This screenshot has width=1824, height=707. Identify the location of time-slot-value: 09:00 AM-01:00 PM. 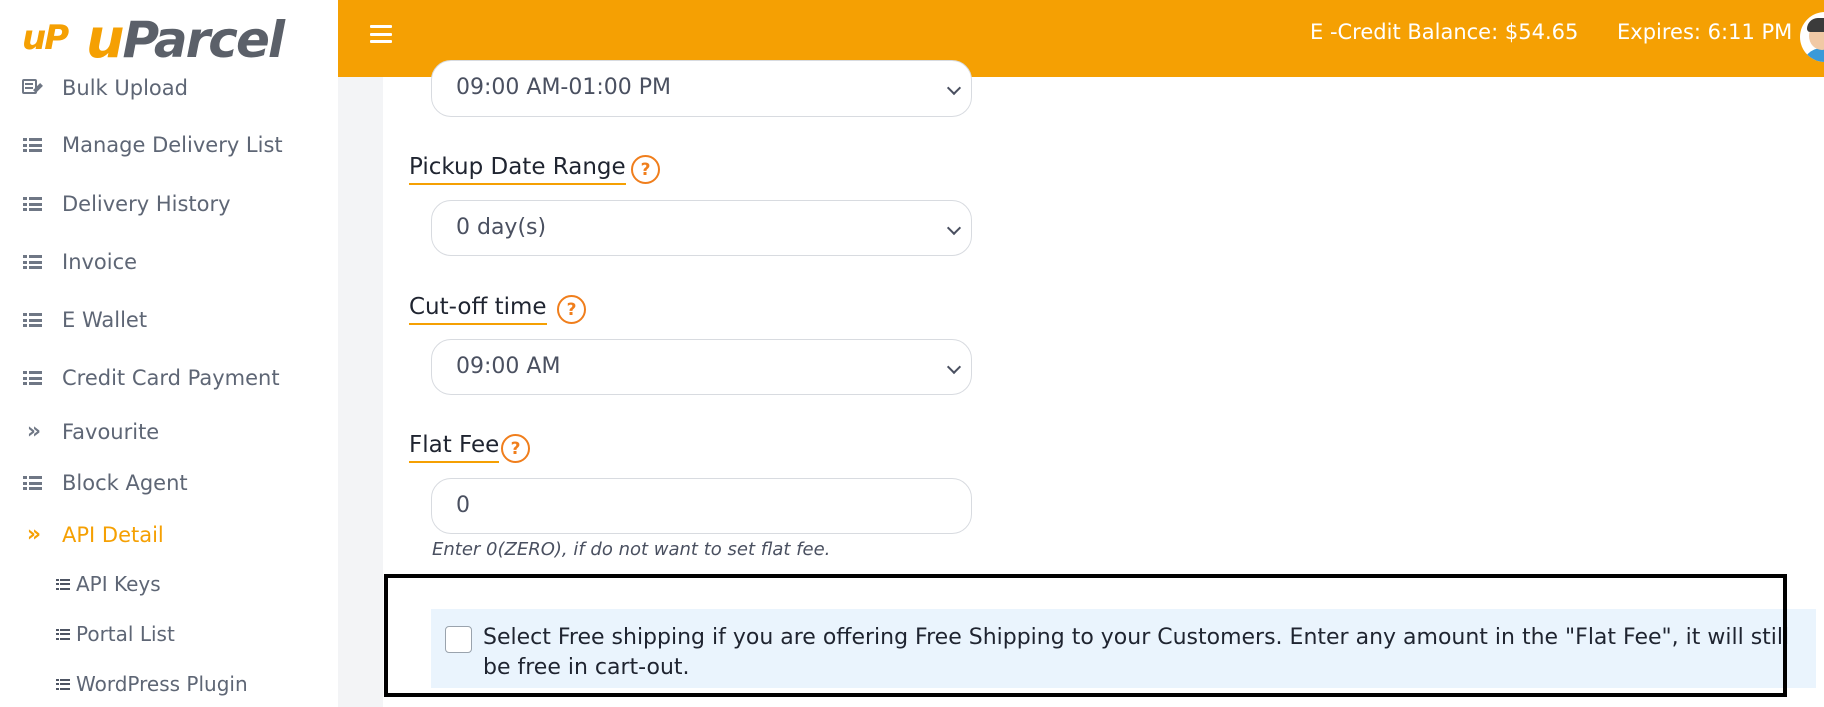
(564, 87).